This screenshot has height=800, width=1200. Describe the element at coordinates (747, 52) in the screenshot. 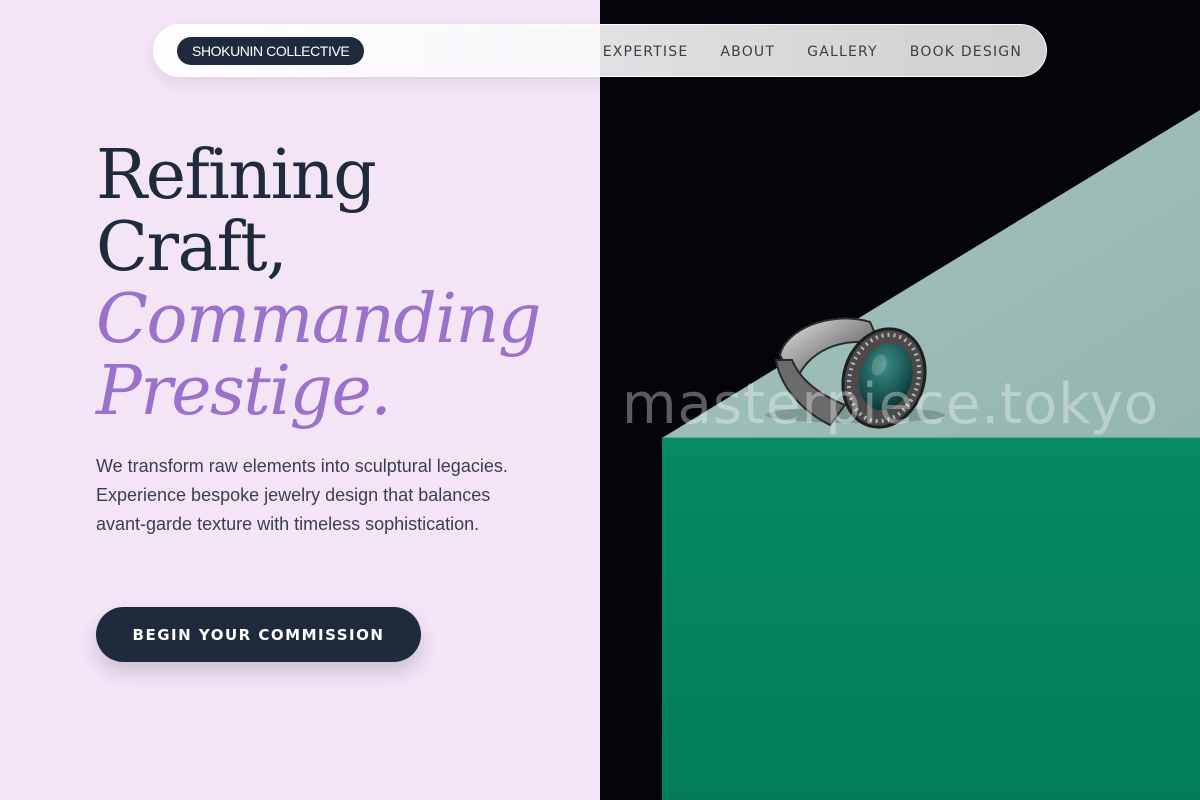

I see `nav-link-about: ABOUT` at that location.